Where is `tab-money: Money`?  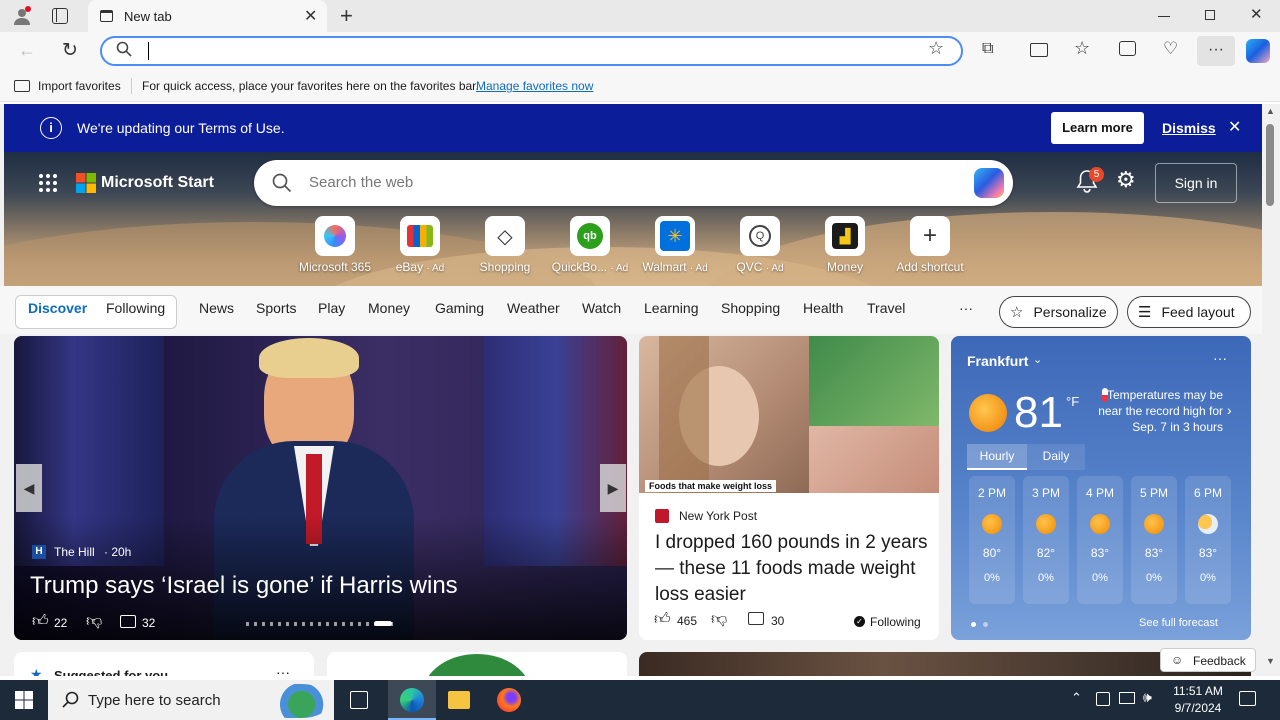 tab-money: Money is located at coordinates (389, 308).